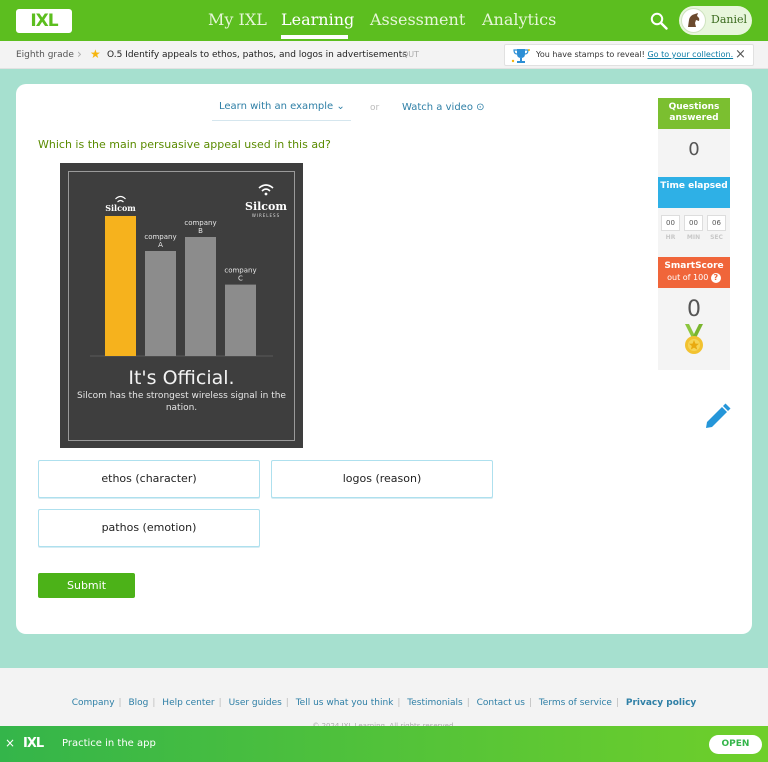 Image resolution: width=768 pixels, height=762 pixels. What do you see at coordinates (95, 54) in the screenshot?
I see `star-icon: ★` at bounding box center [95, 54].